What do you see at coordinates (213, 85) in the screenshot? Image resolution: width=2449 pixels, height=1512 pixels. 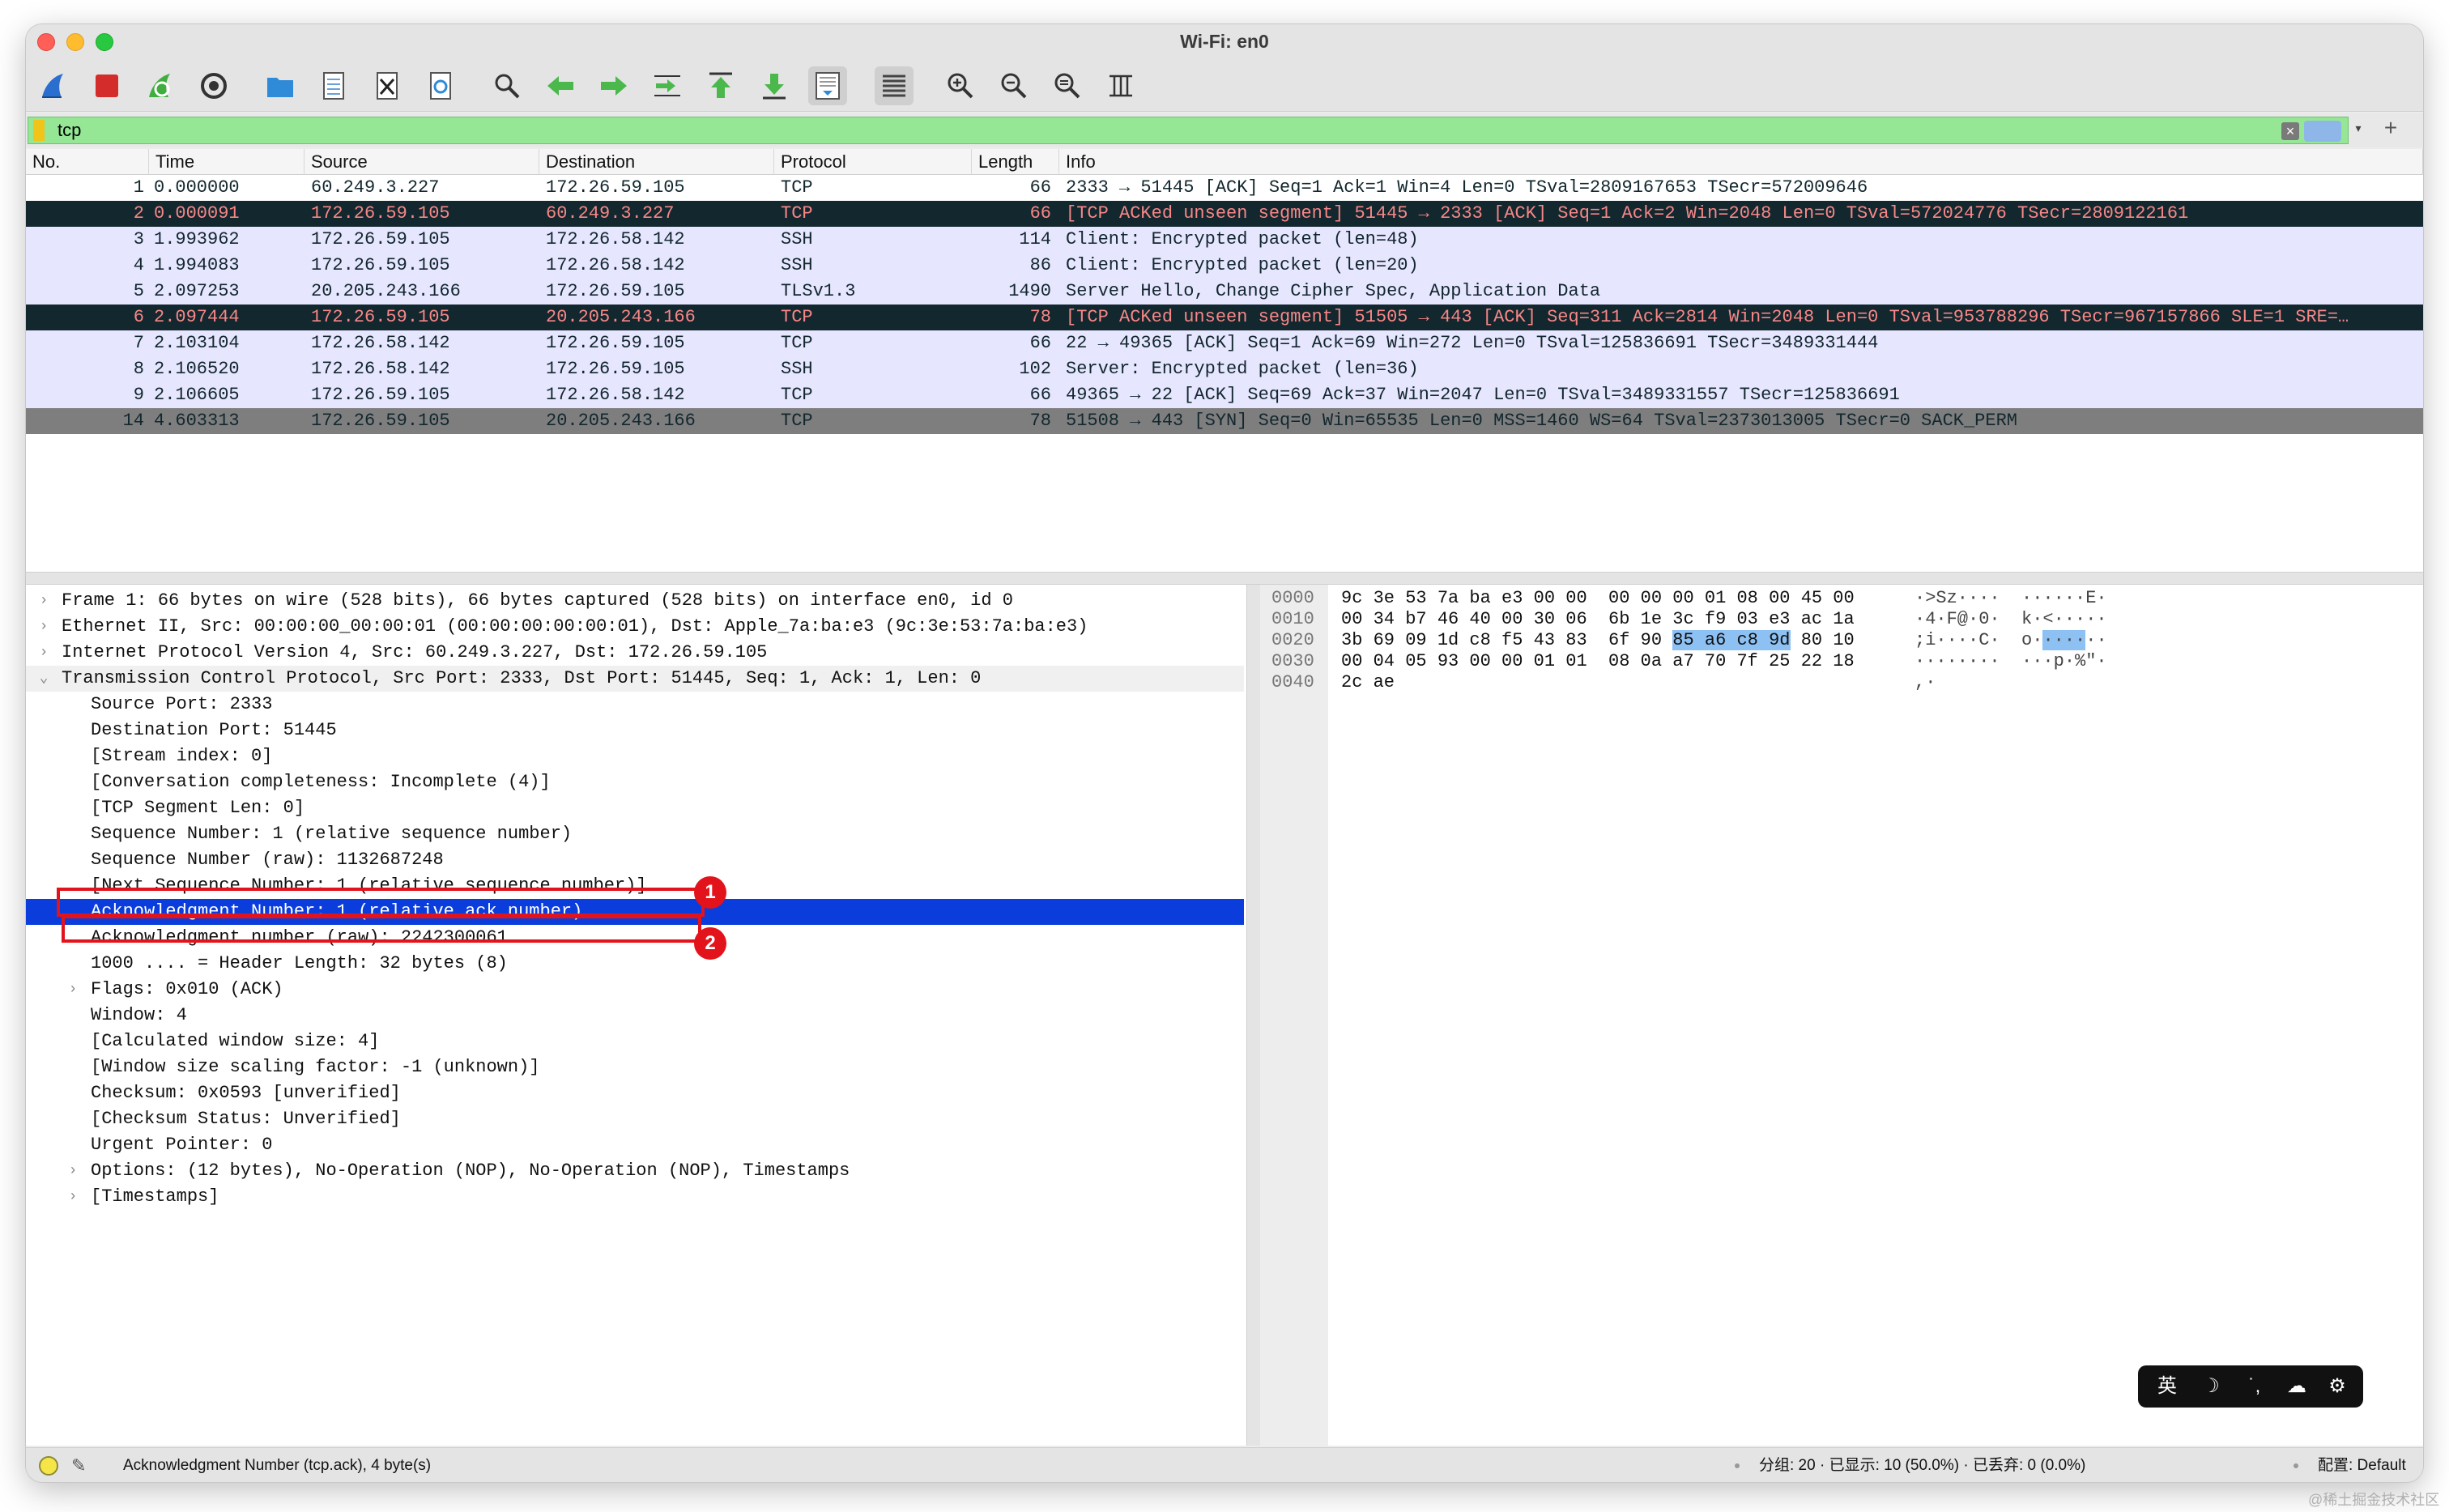 I see `capture-options-icon` at bounding box center [213, 85].